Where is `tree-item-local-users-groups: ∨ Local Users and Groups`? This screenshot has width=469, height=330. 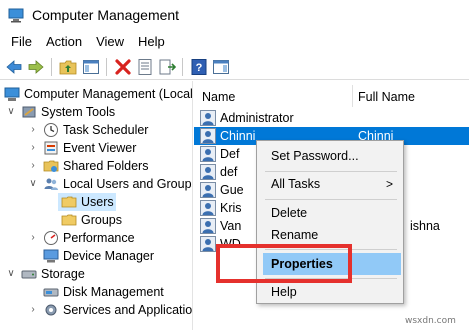 tree-item-local-users-groups: ∨ Local Users and Groups is located at coordinates (110, 184).